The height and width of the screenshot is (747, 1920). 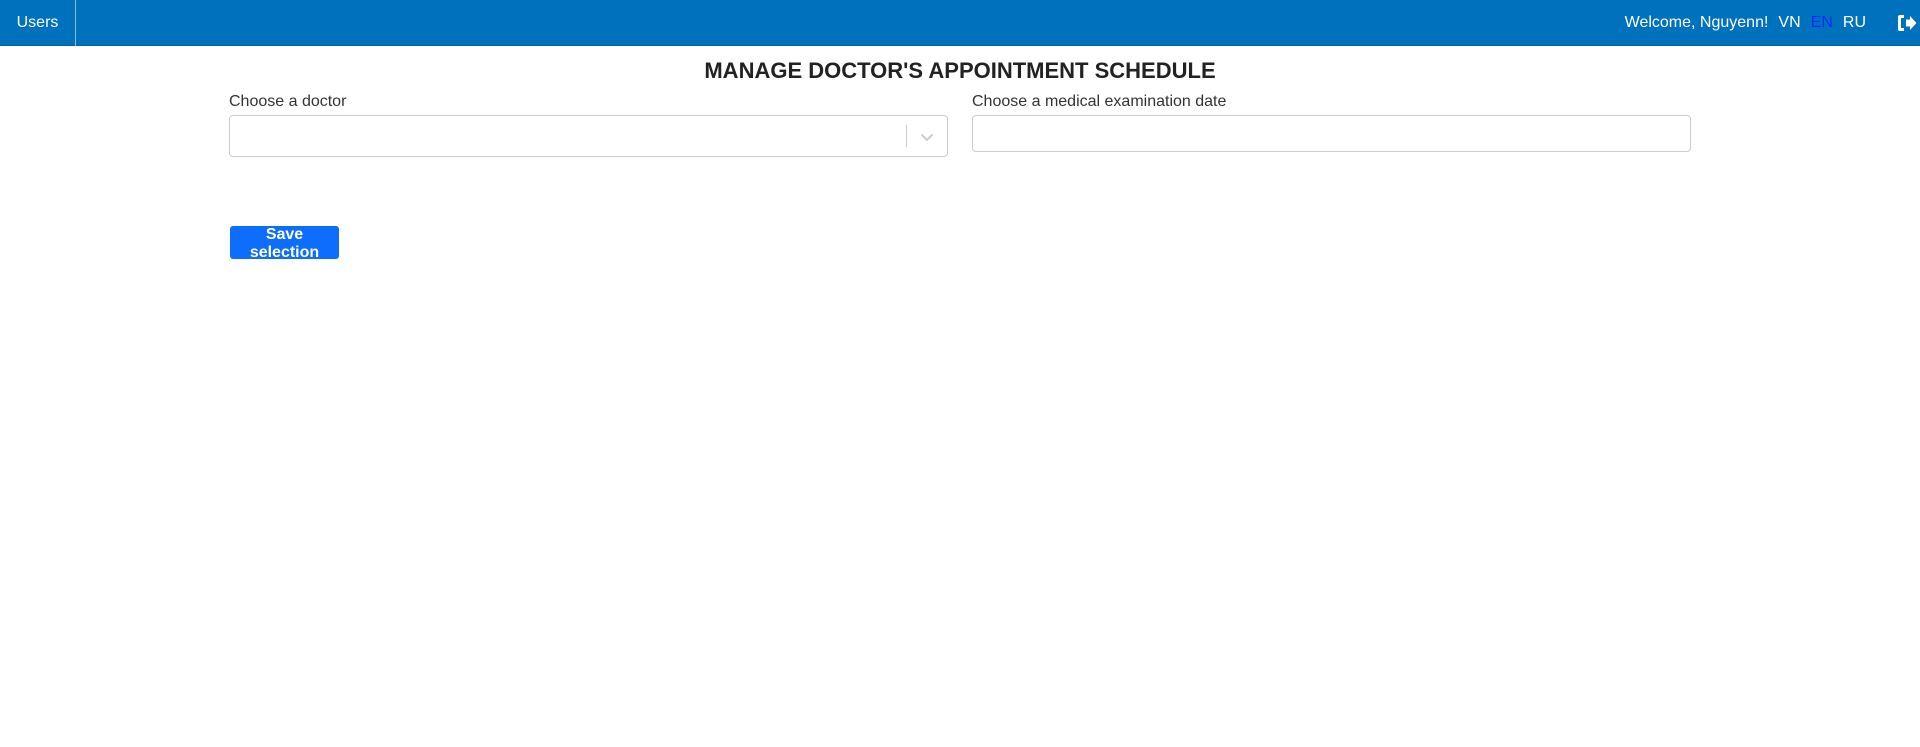 I want to click on date-label: Choose a medical examination date, so click(x=1099, y=101).